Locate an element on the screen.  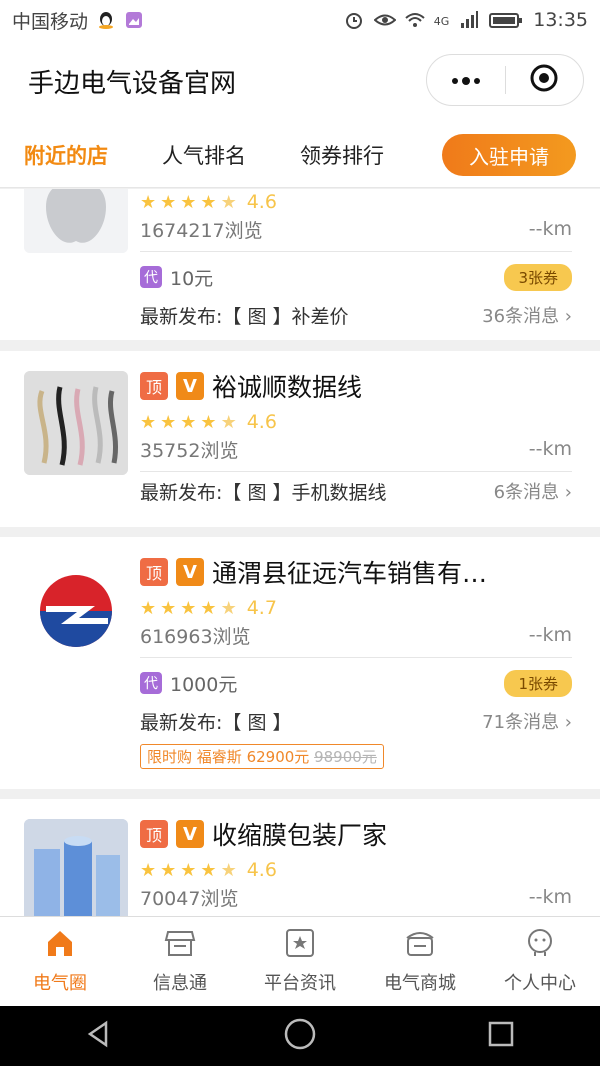
apple-logo-icon is located at coordinates (76, 221).